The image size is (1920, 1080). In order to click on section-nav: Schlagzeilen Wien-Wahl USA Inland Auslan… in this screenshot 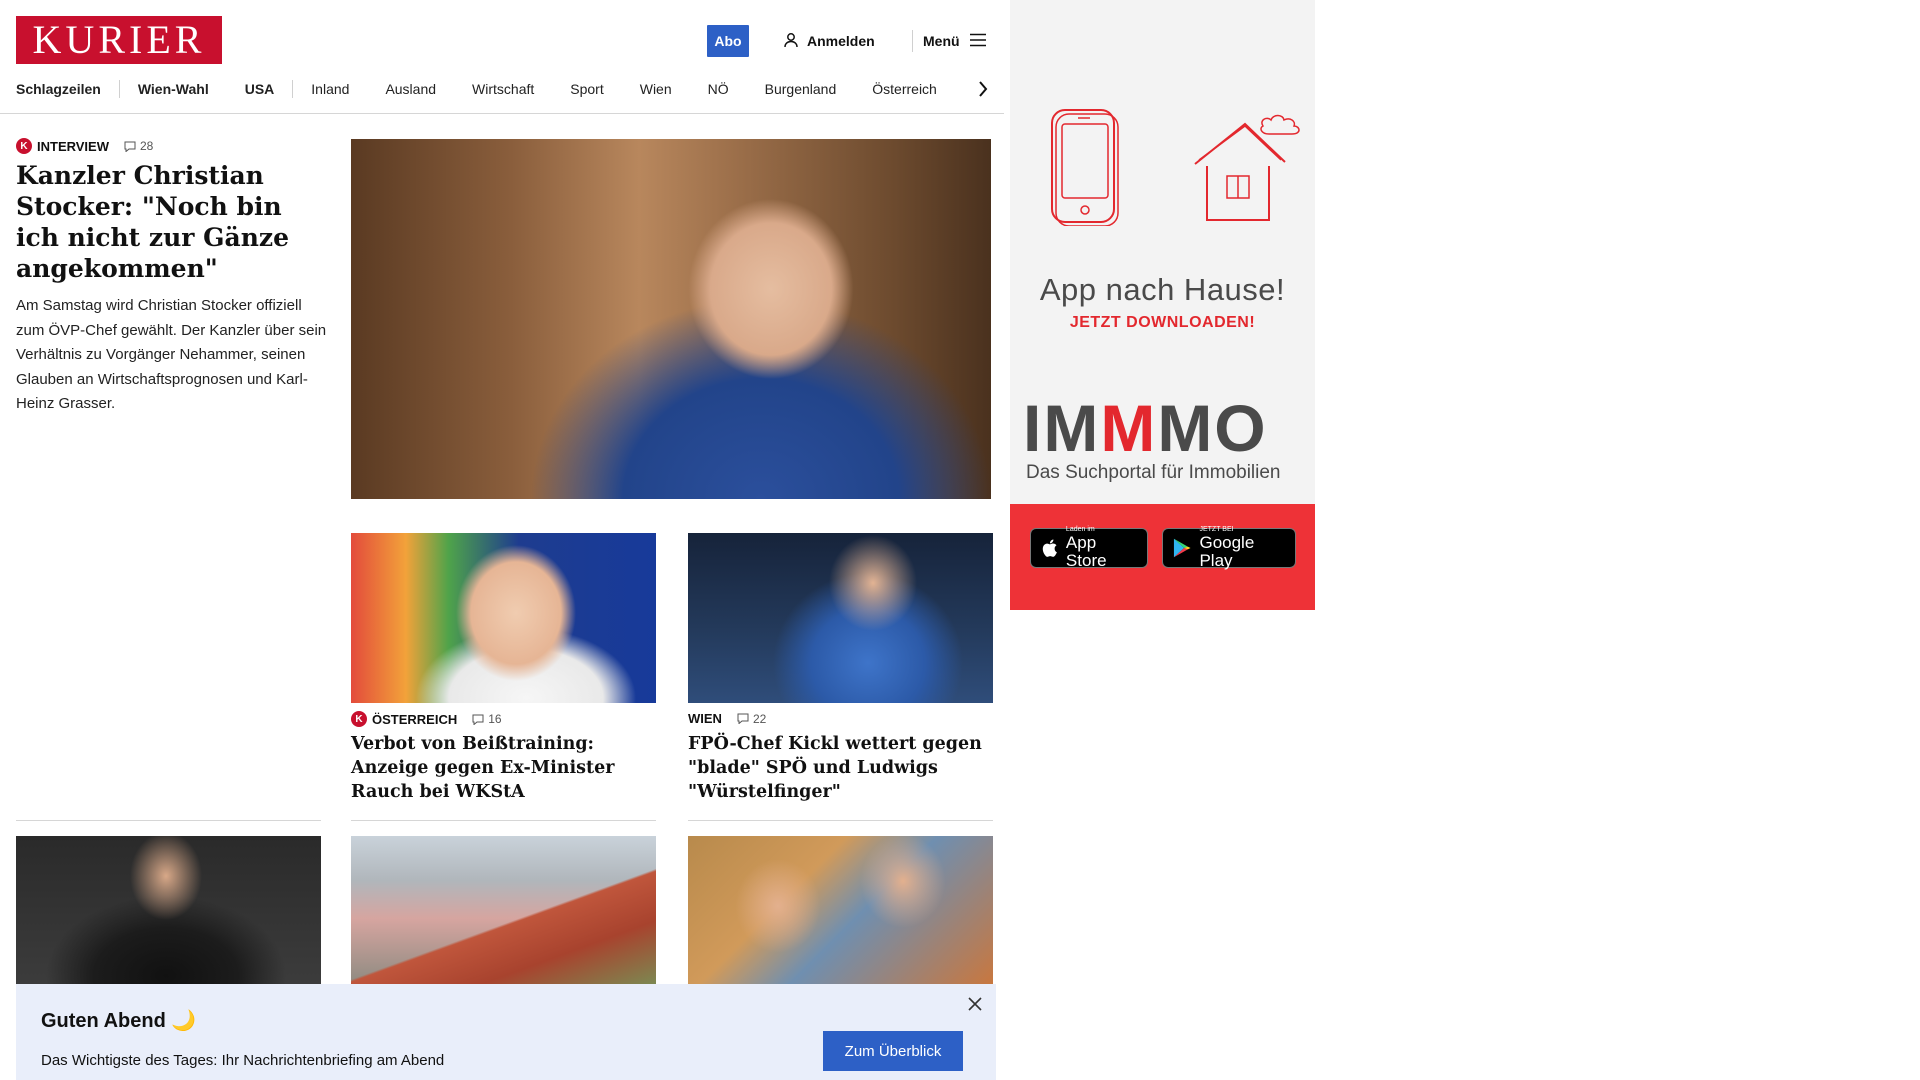, I will do `click(485, 89)`.